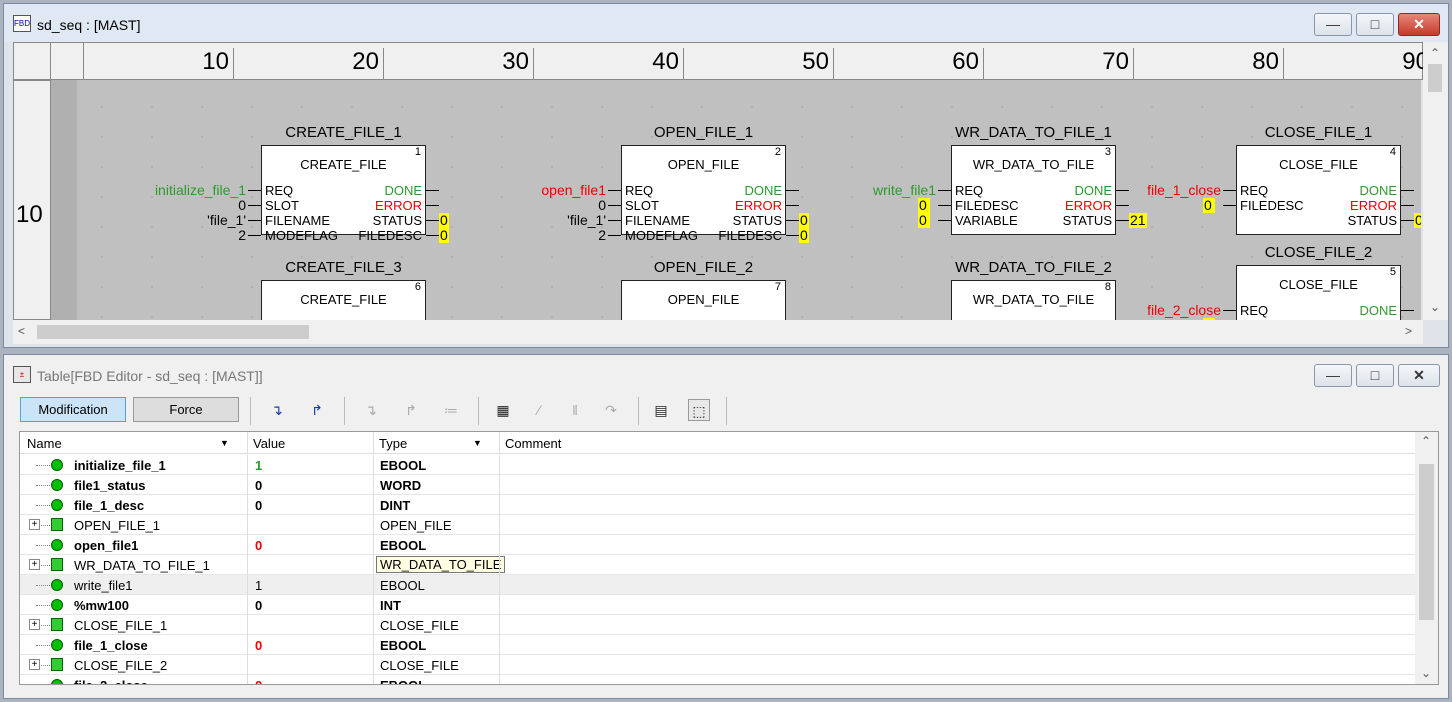 This screenshot has width=1452, height=702. Describe the element at coordinates (750, 235) in the screenshot. I see `fb-output-pin: FILEDESC` at that location.